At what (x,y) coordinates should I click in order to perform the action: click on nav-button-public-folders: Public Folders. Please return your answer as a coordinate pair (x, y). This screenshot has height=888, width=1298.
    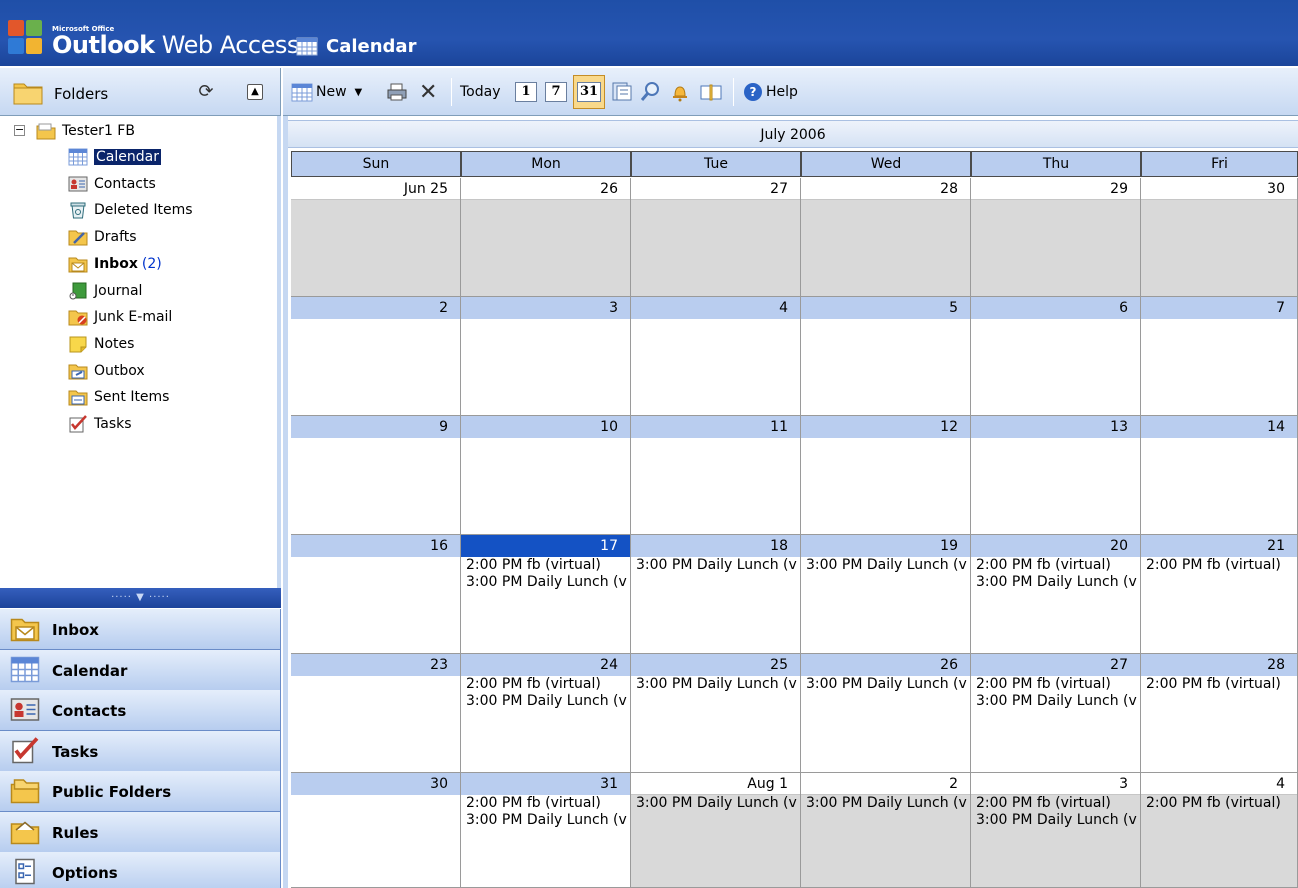
    Looking at the image, I should click on (140, 791).